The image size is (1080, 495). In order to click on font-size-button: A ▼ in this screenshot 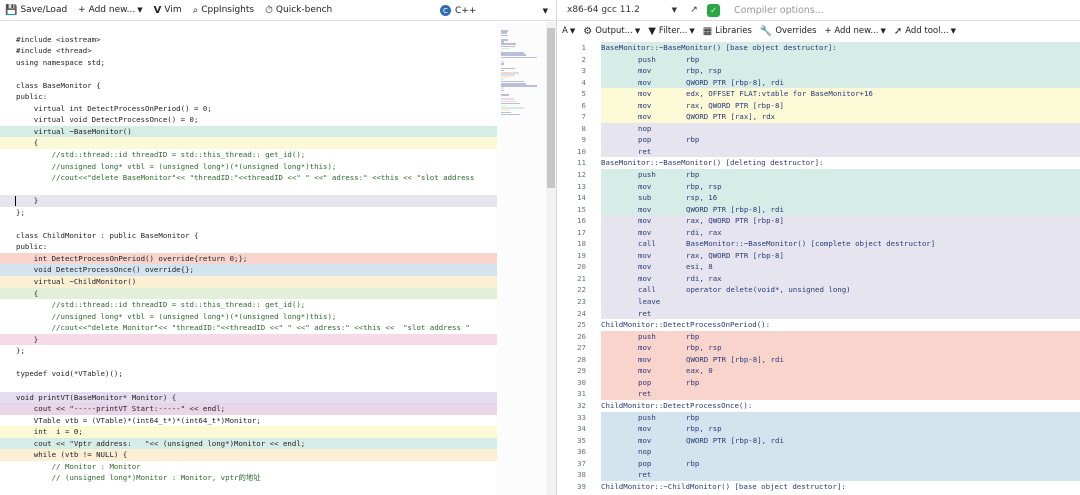, I will do `click(568, 31)`.